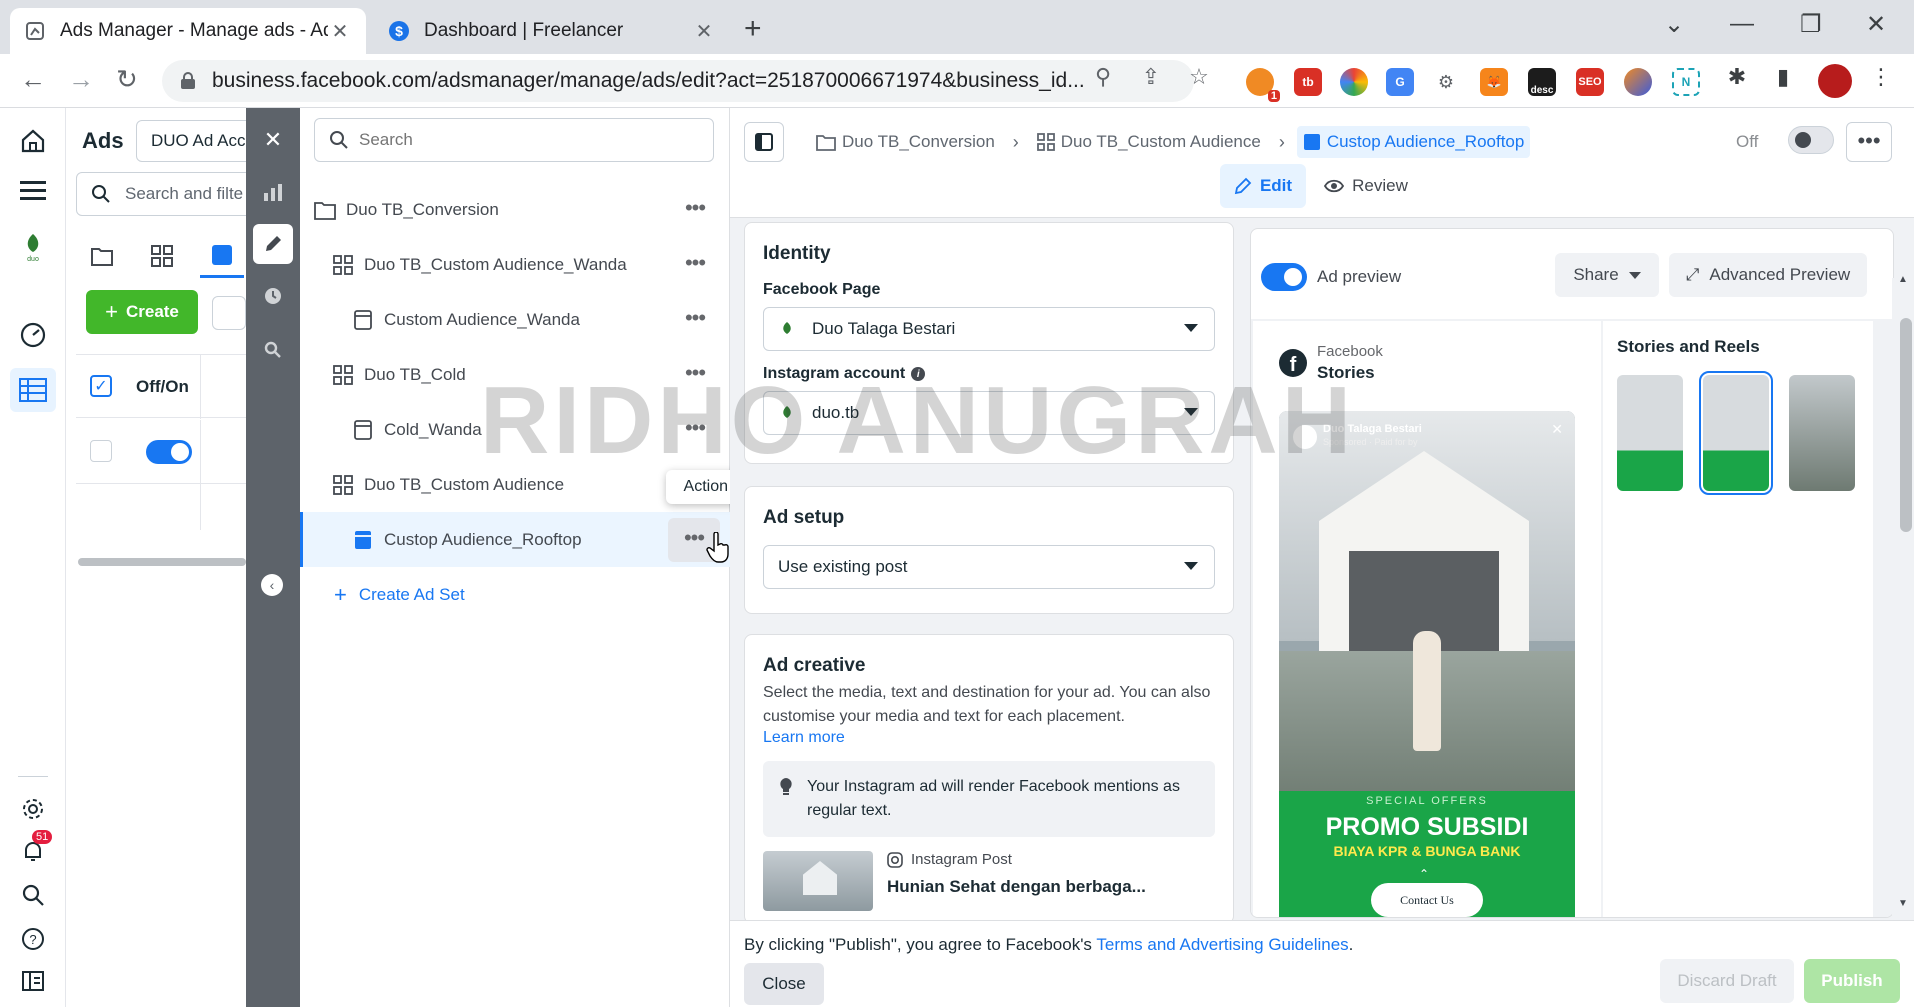 The height and width of the screenshot is (1007, 1914). Describe the element at coordinates (81, 79) in the screenshot. I see `forward-icon: →` at that location.